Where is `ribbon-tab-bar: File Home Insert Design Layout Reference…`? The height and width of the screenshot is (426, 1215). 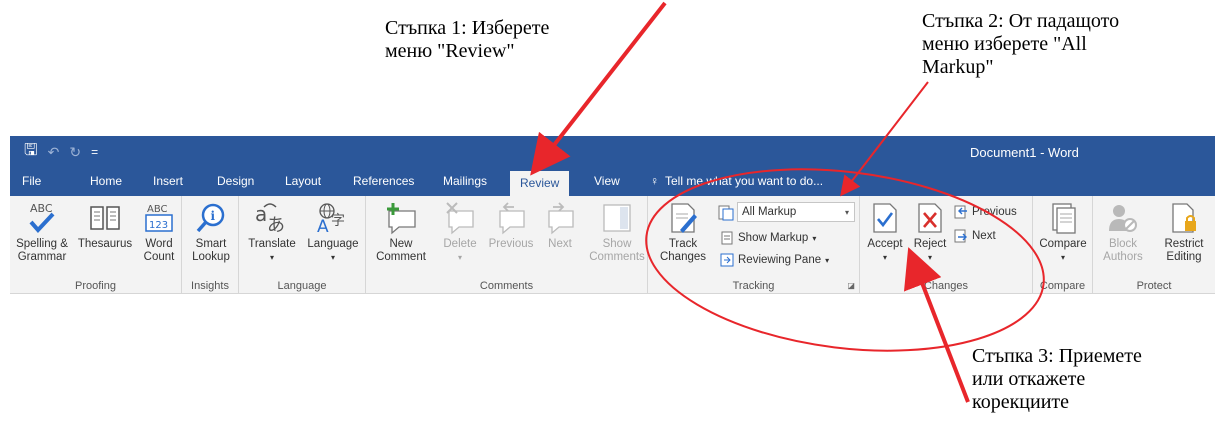
ribbon-tab-bar: File Home Insert Design Layout Reference… is located at coordinates (612, 182).